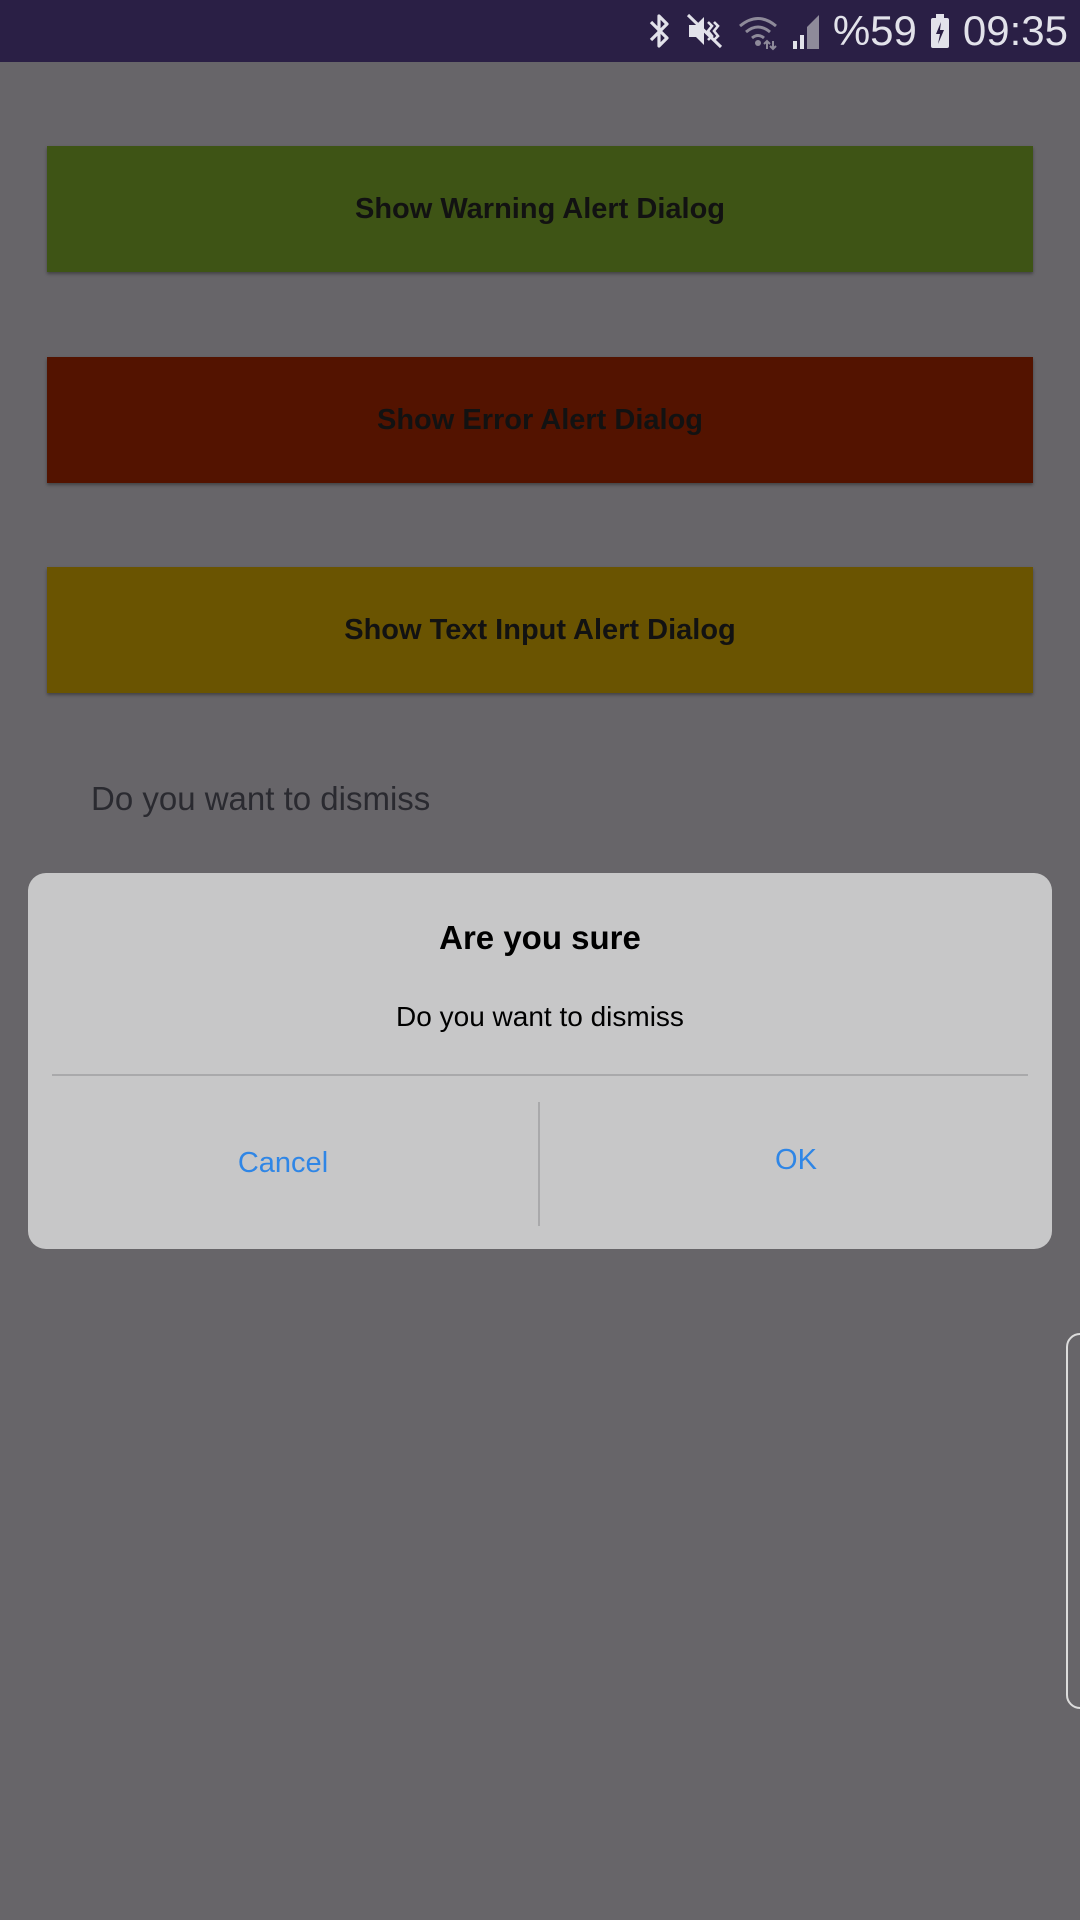 This screenshot has height=1920, width=1080. I want to click on show-warning-dialog-button: Show Warning Alert Dialog, so click(540, 209).